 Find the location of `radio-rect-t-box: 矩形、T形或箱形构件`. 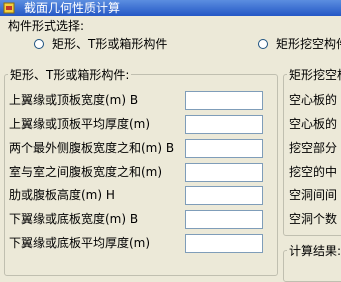

radio-rect-t-box: 矩形、T形或箱形构件 is located at coordinates (100, 43).